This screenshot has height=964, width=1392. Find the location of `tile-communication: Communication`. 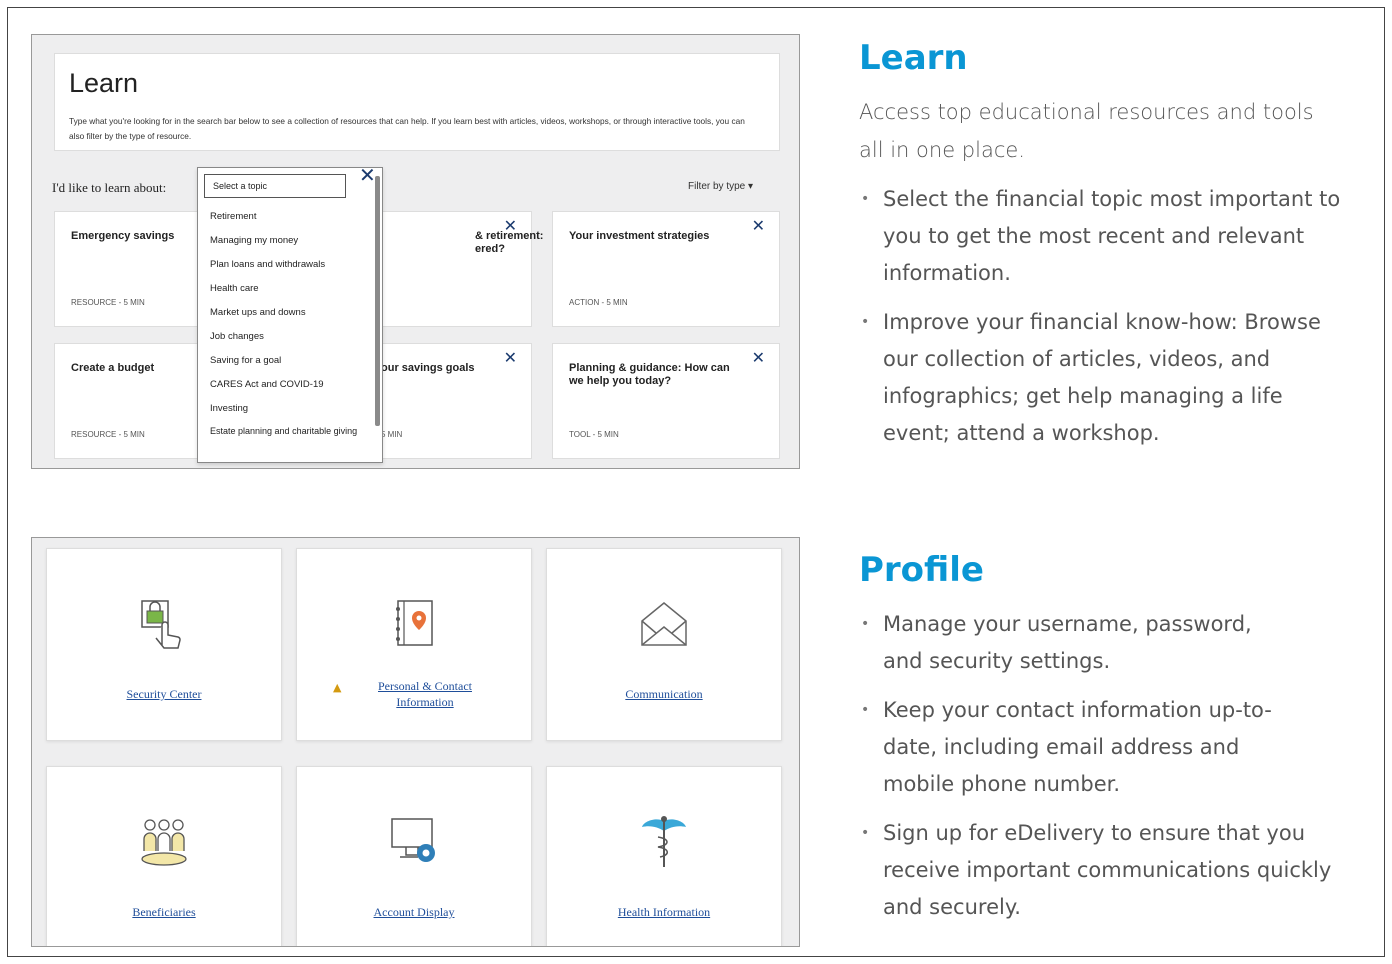

tile-communication: Communication is located at coordinates (664, 644).